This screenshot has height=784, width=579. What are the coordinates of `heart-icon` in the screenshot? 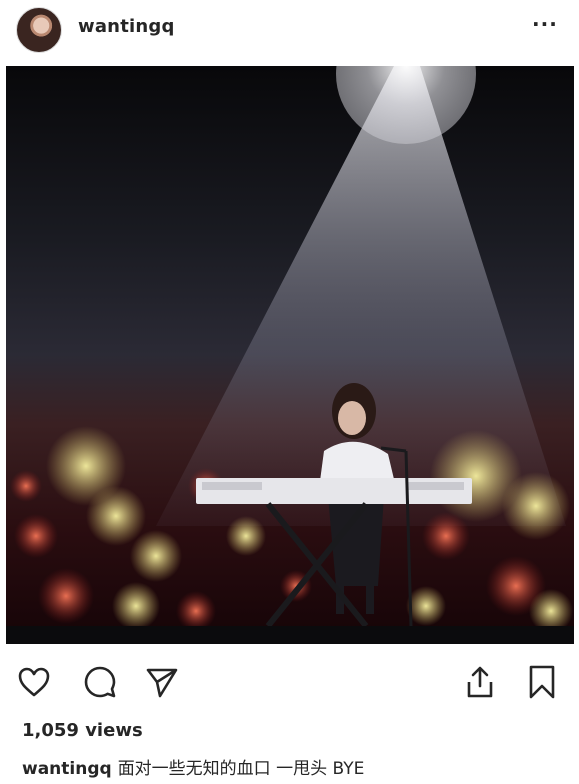 It's located at (34, 682).